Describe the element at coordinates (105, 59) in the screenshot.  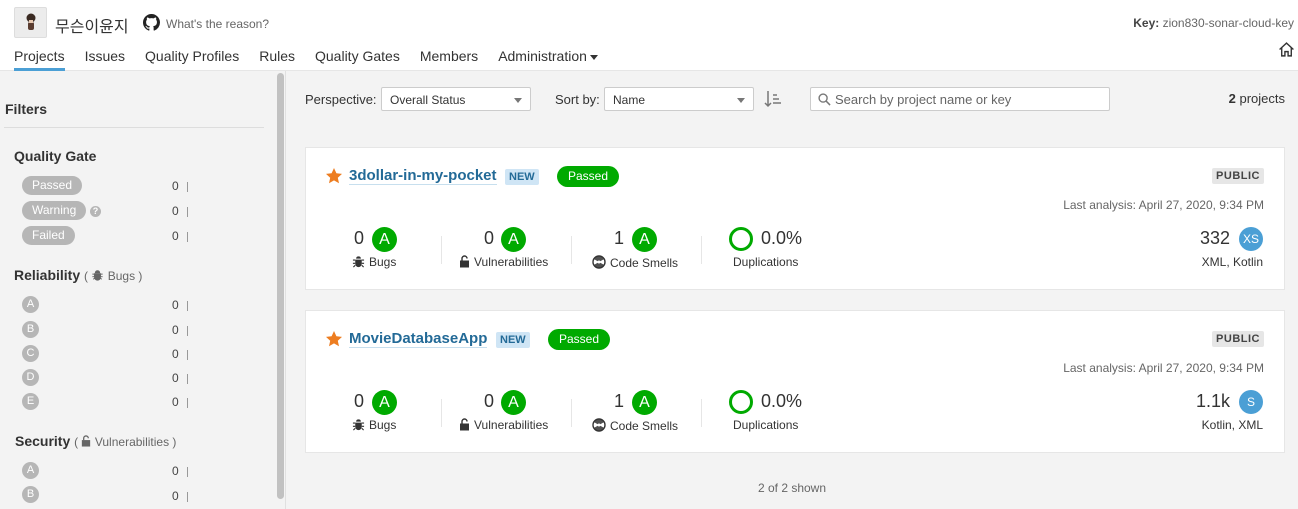
I see `tab-issues: Issues` at that location.